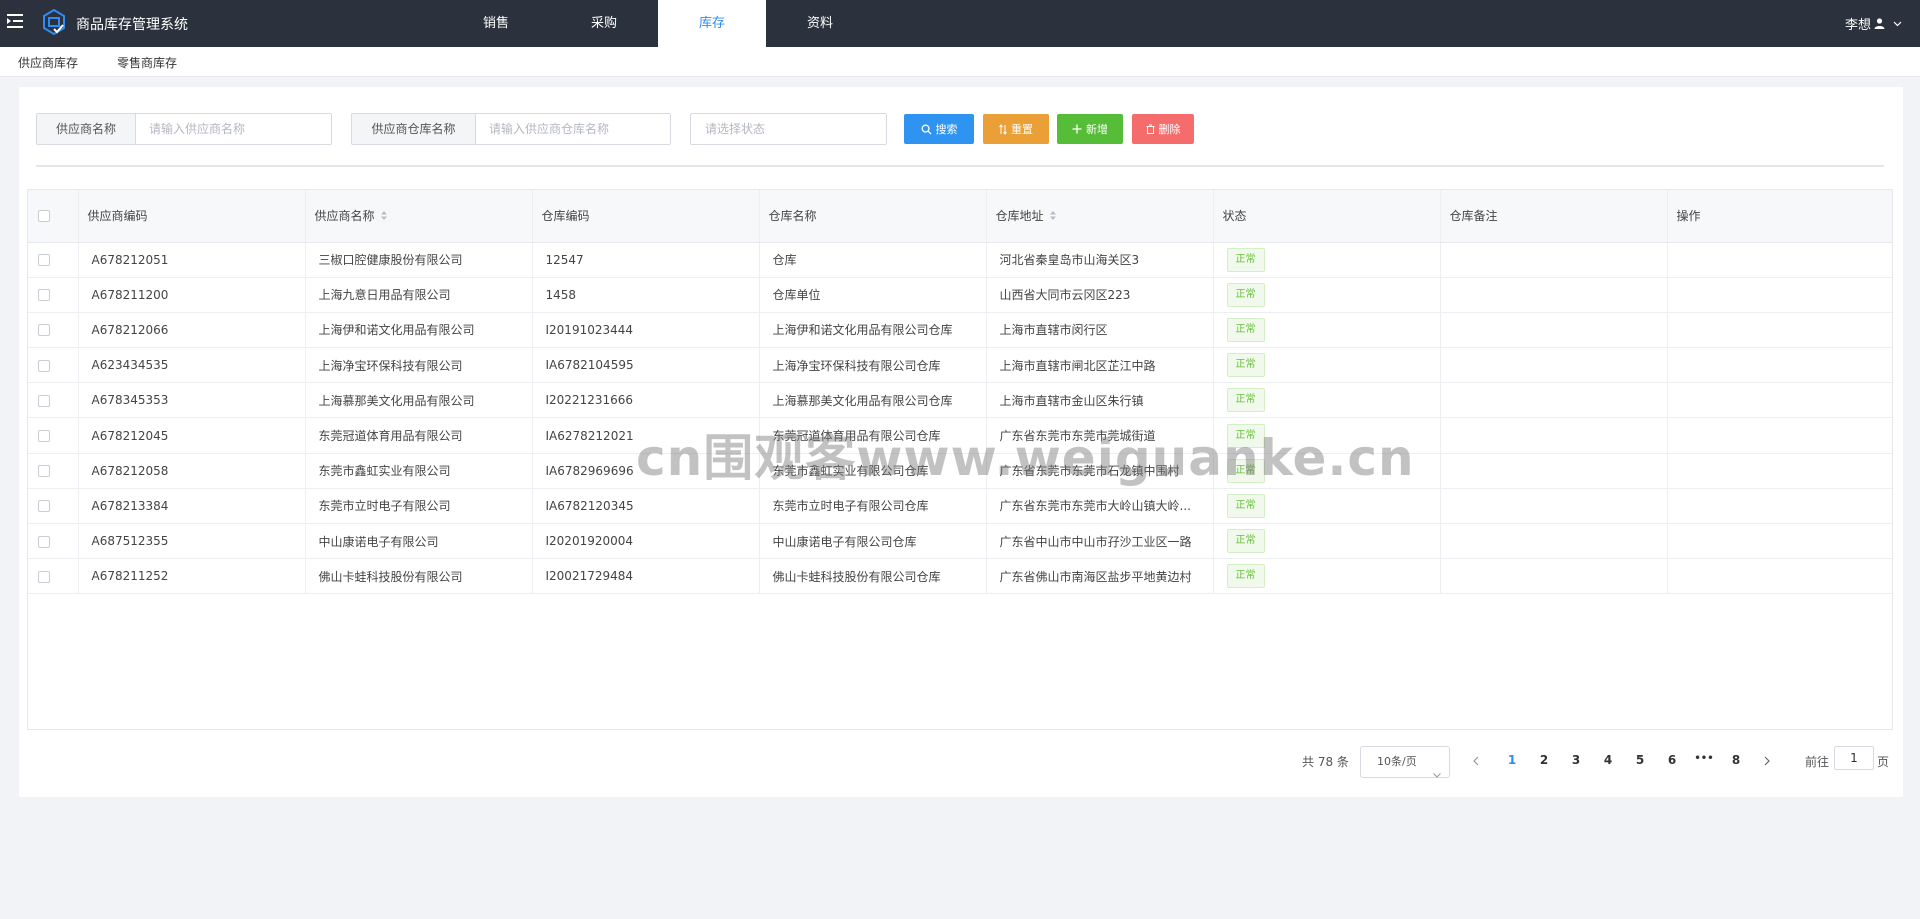 This screenshot has height=919, width=1920. I want to click on warehouse-code-cell: I20201920004, so click(646, 541).